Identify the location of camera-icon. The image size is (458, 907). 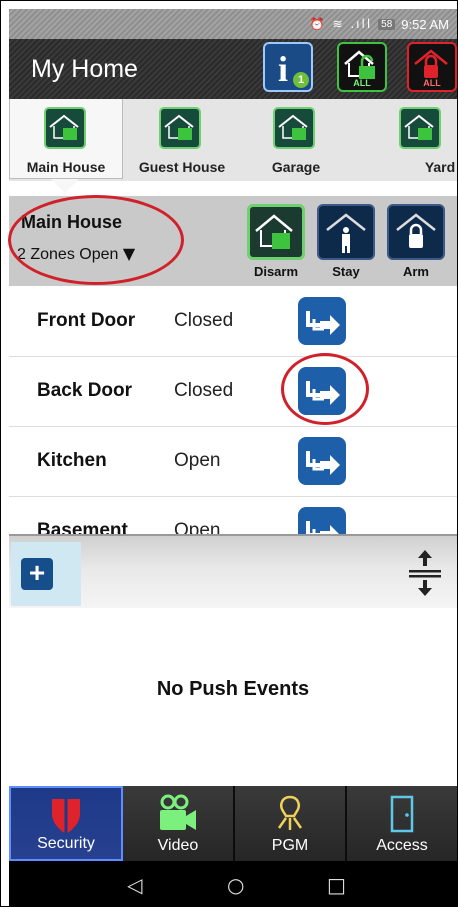
(178, 812).